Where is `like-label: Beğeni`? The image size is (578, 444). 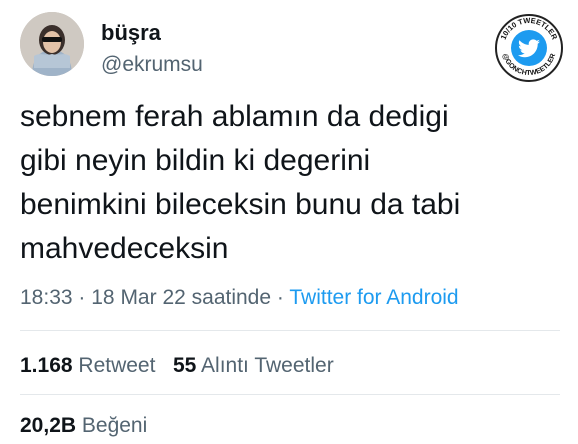 like-label: Beğeni is located at coordinates (114, 425).